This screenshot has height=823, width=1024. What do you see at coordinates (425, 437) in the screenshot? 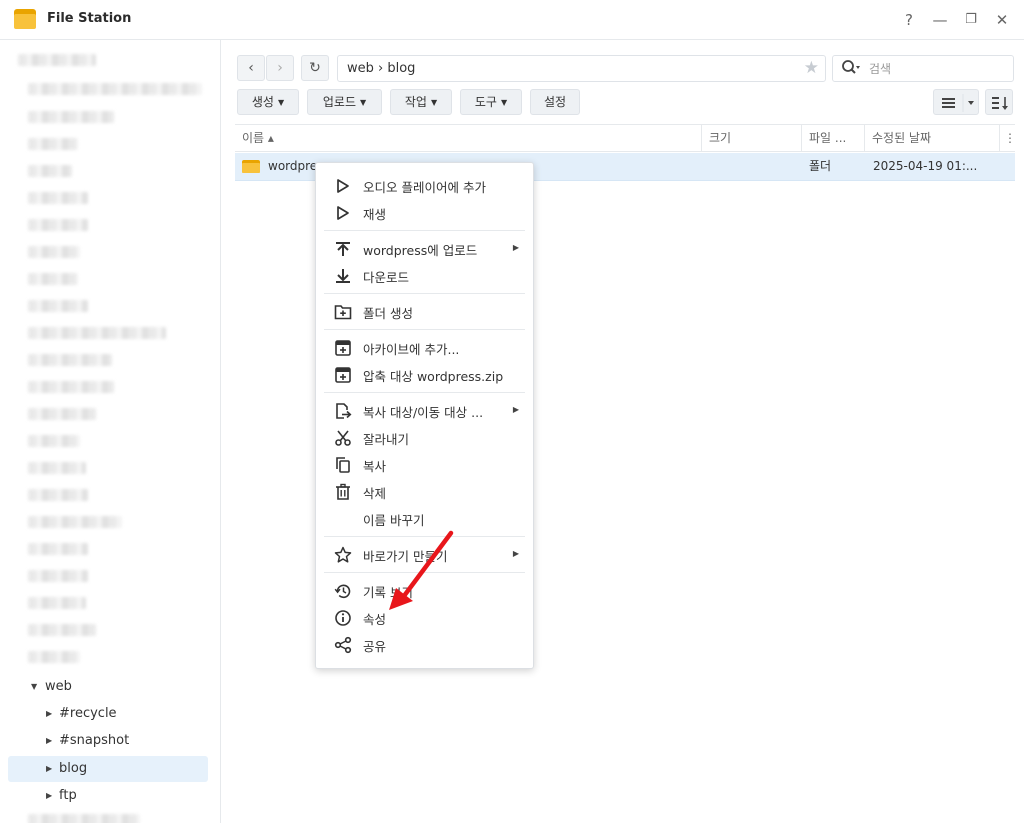
I see `menu-item-cut: 잘라내기` at bounding box center [425, 437].